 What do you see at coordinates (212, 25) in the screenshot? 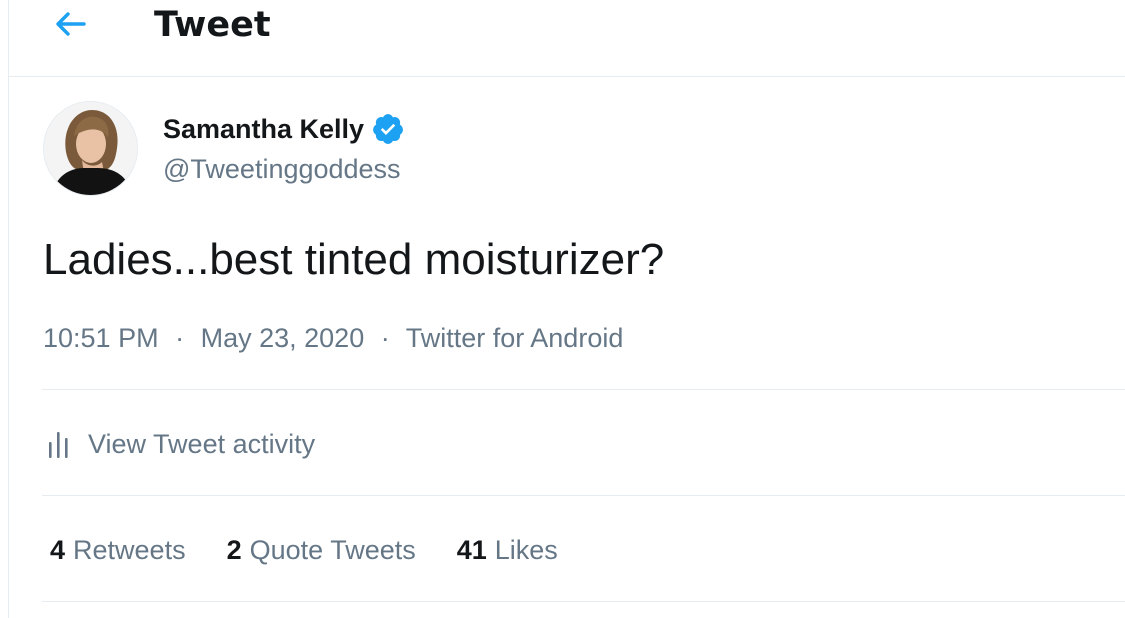
I see `page-title: Tweet` at bounding box center [212, 25].